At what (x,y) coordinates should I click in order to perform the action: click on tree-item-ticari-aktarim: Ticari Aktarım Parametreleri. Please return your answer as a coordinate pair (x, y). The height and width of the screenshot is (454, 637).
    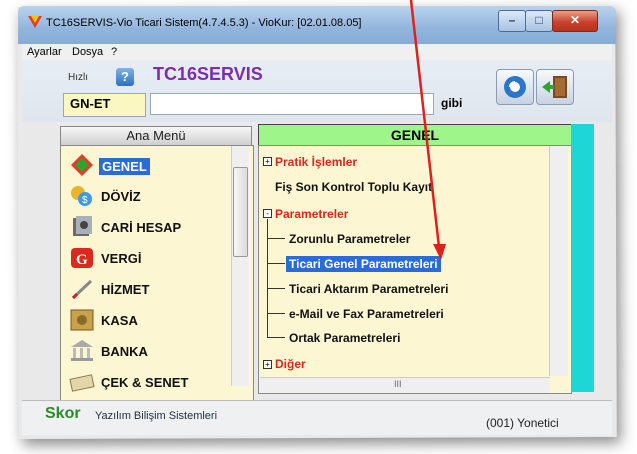
    Looking at the image, I should click on (368, 289).